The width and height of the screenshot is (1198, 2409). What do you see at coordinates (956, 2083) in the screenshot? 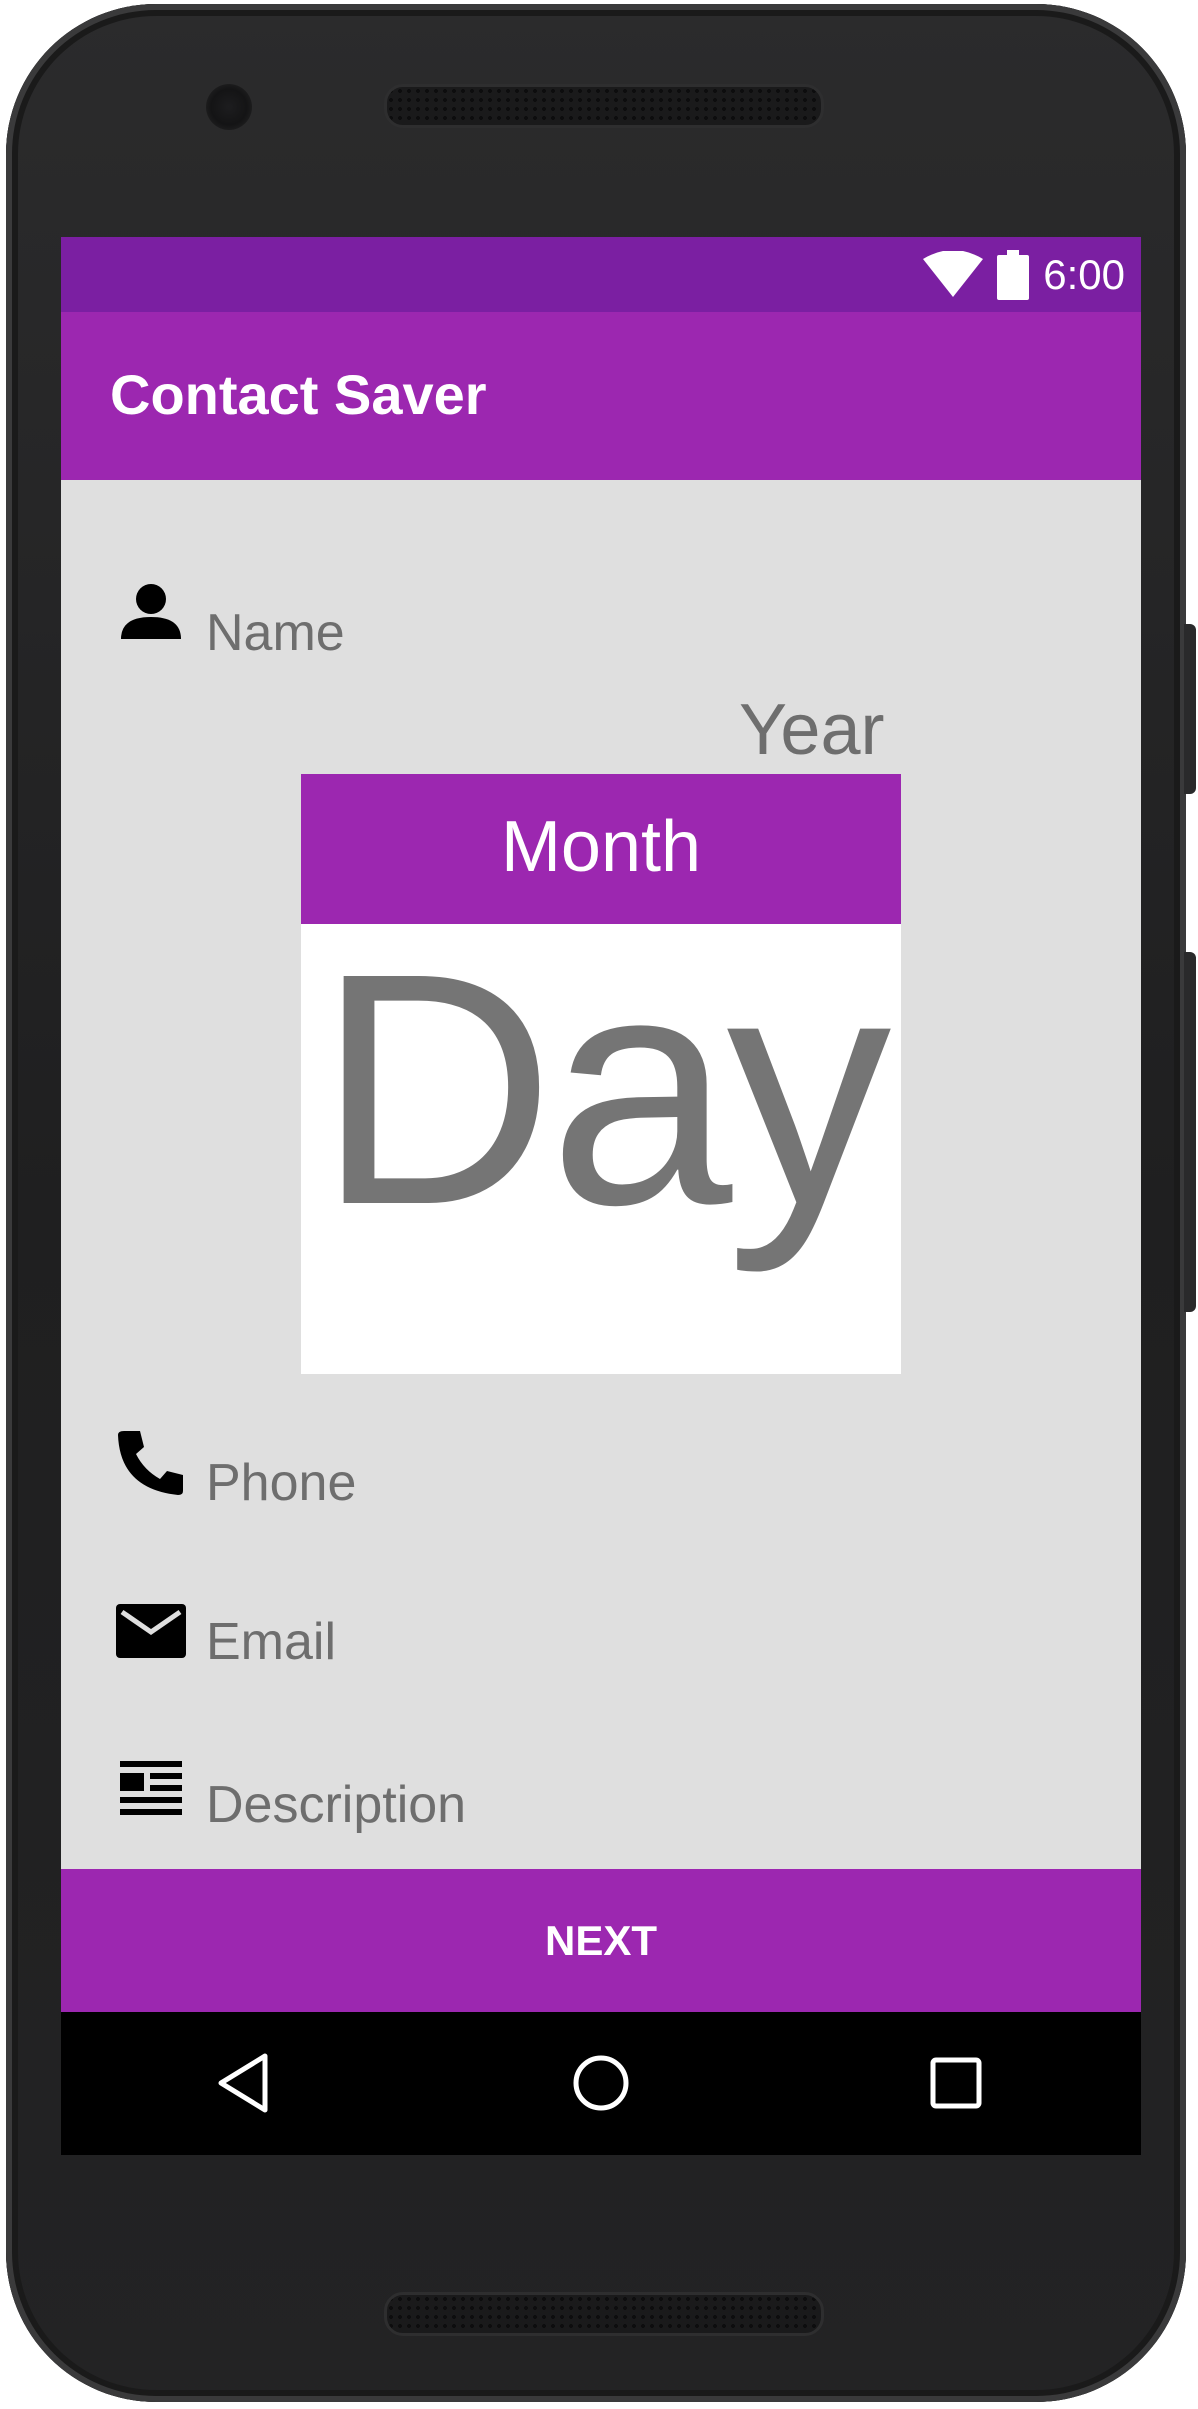
I see `recents-icon` at bounding box center [956, 2083].